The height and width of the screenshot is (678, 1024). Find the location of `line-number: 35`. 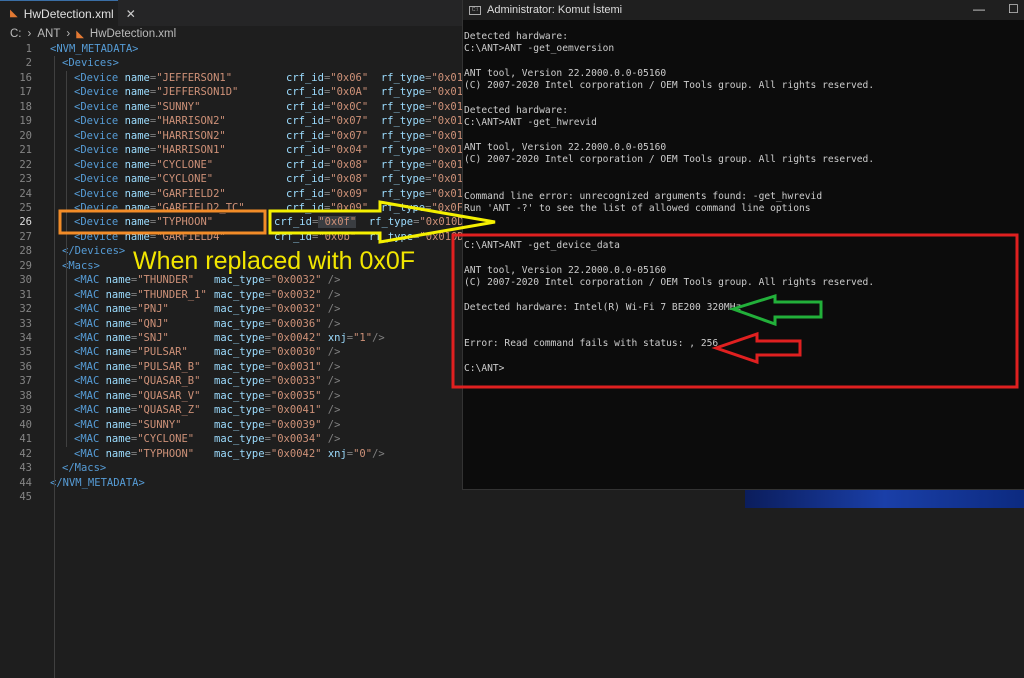

line-number: 35 is located at coordinates (25, 352).